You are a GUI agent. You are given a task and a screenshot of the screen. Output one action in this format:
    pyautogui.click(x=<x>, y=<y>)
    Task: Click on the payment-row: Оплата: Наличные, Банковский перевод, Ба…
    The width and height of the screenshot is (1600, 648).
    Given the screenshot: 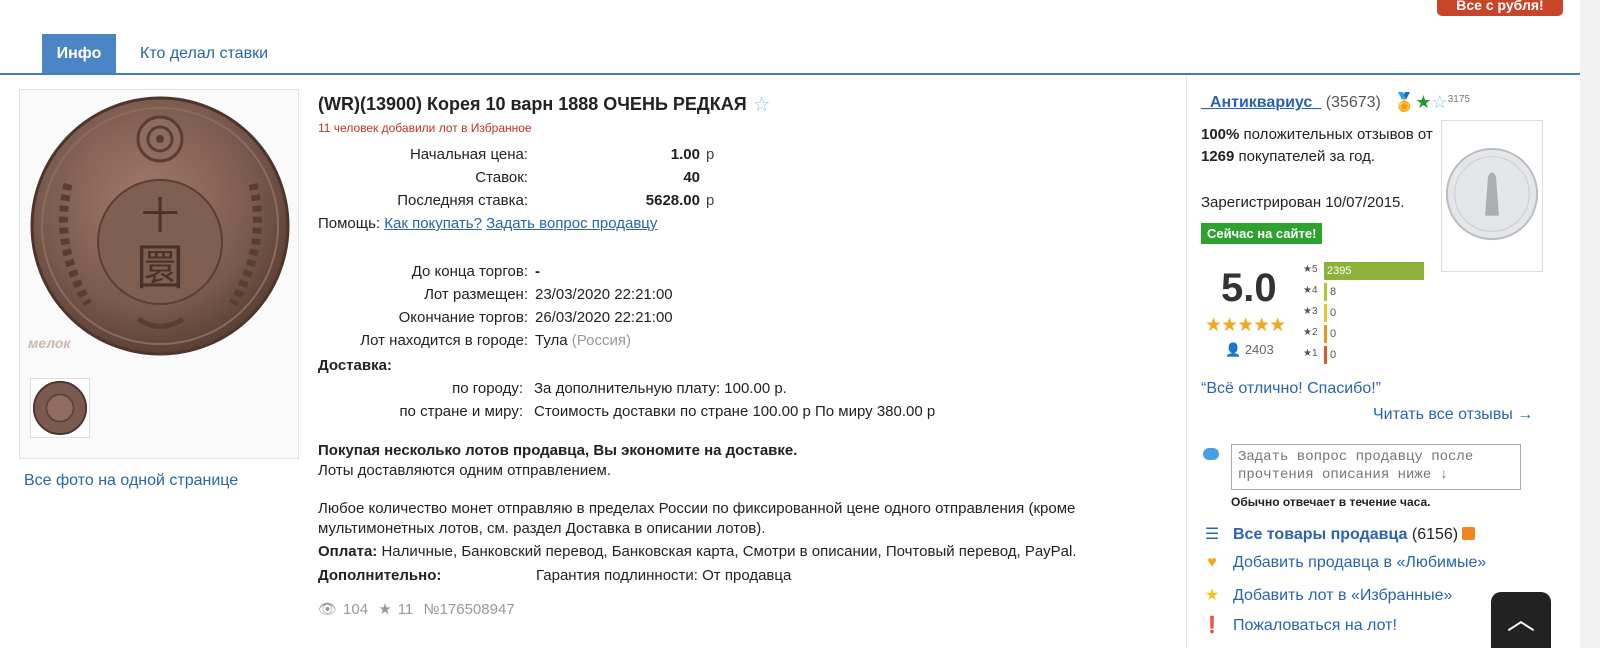 What is the action you would take?
    pyautogui.click(x=697, y=551)
    